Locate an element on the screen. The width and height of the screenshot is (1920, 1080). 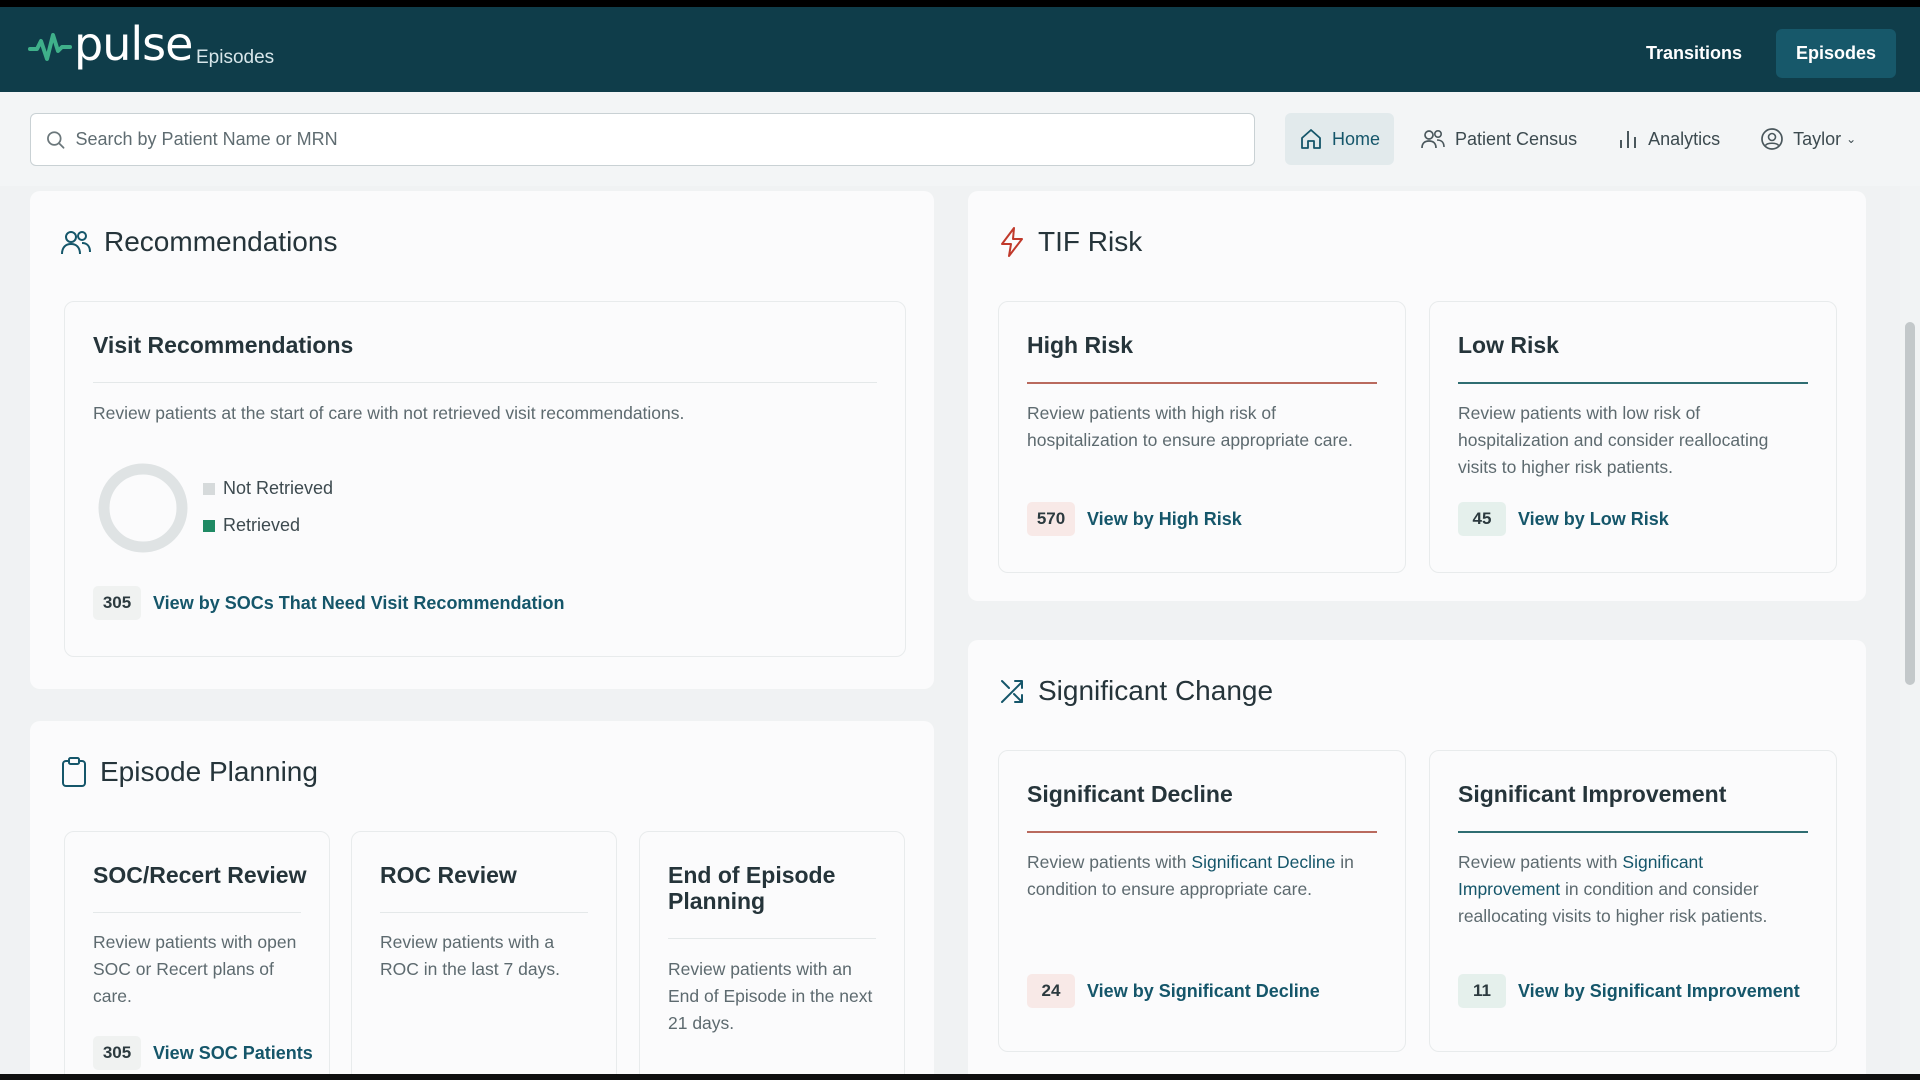
legend-label: Not Retrieved is located at coordinates (278, 488).